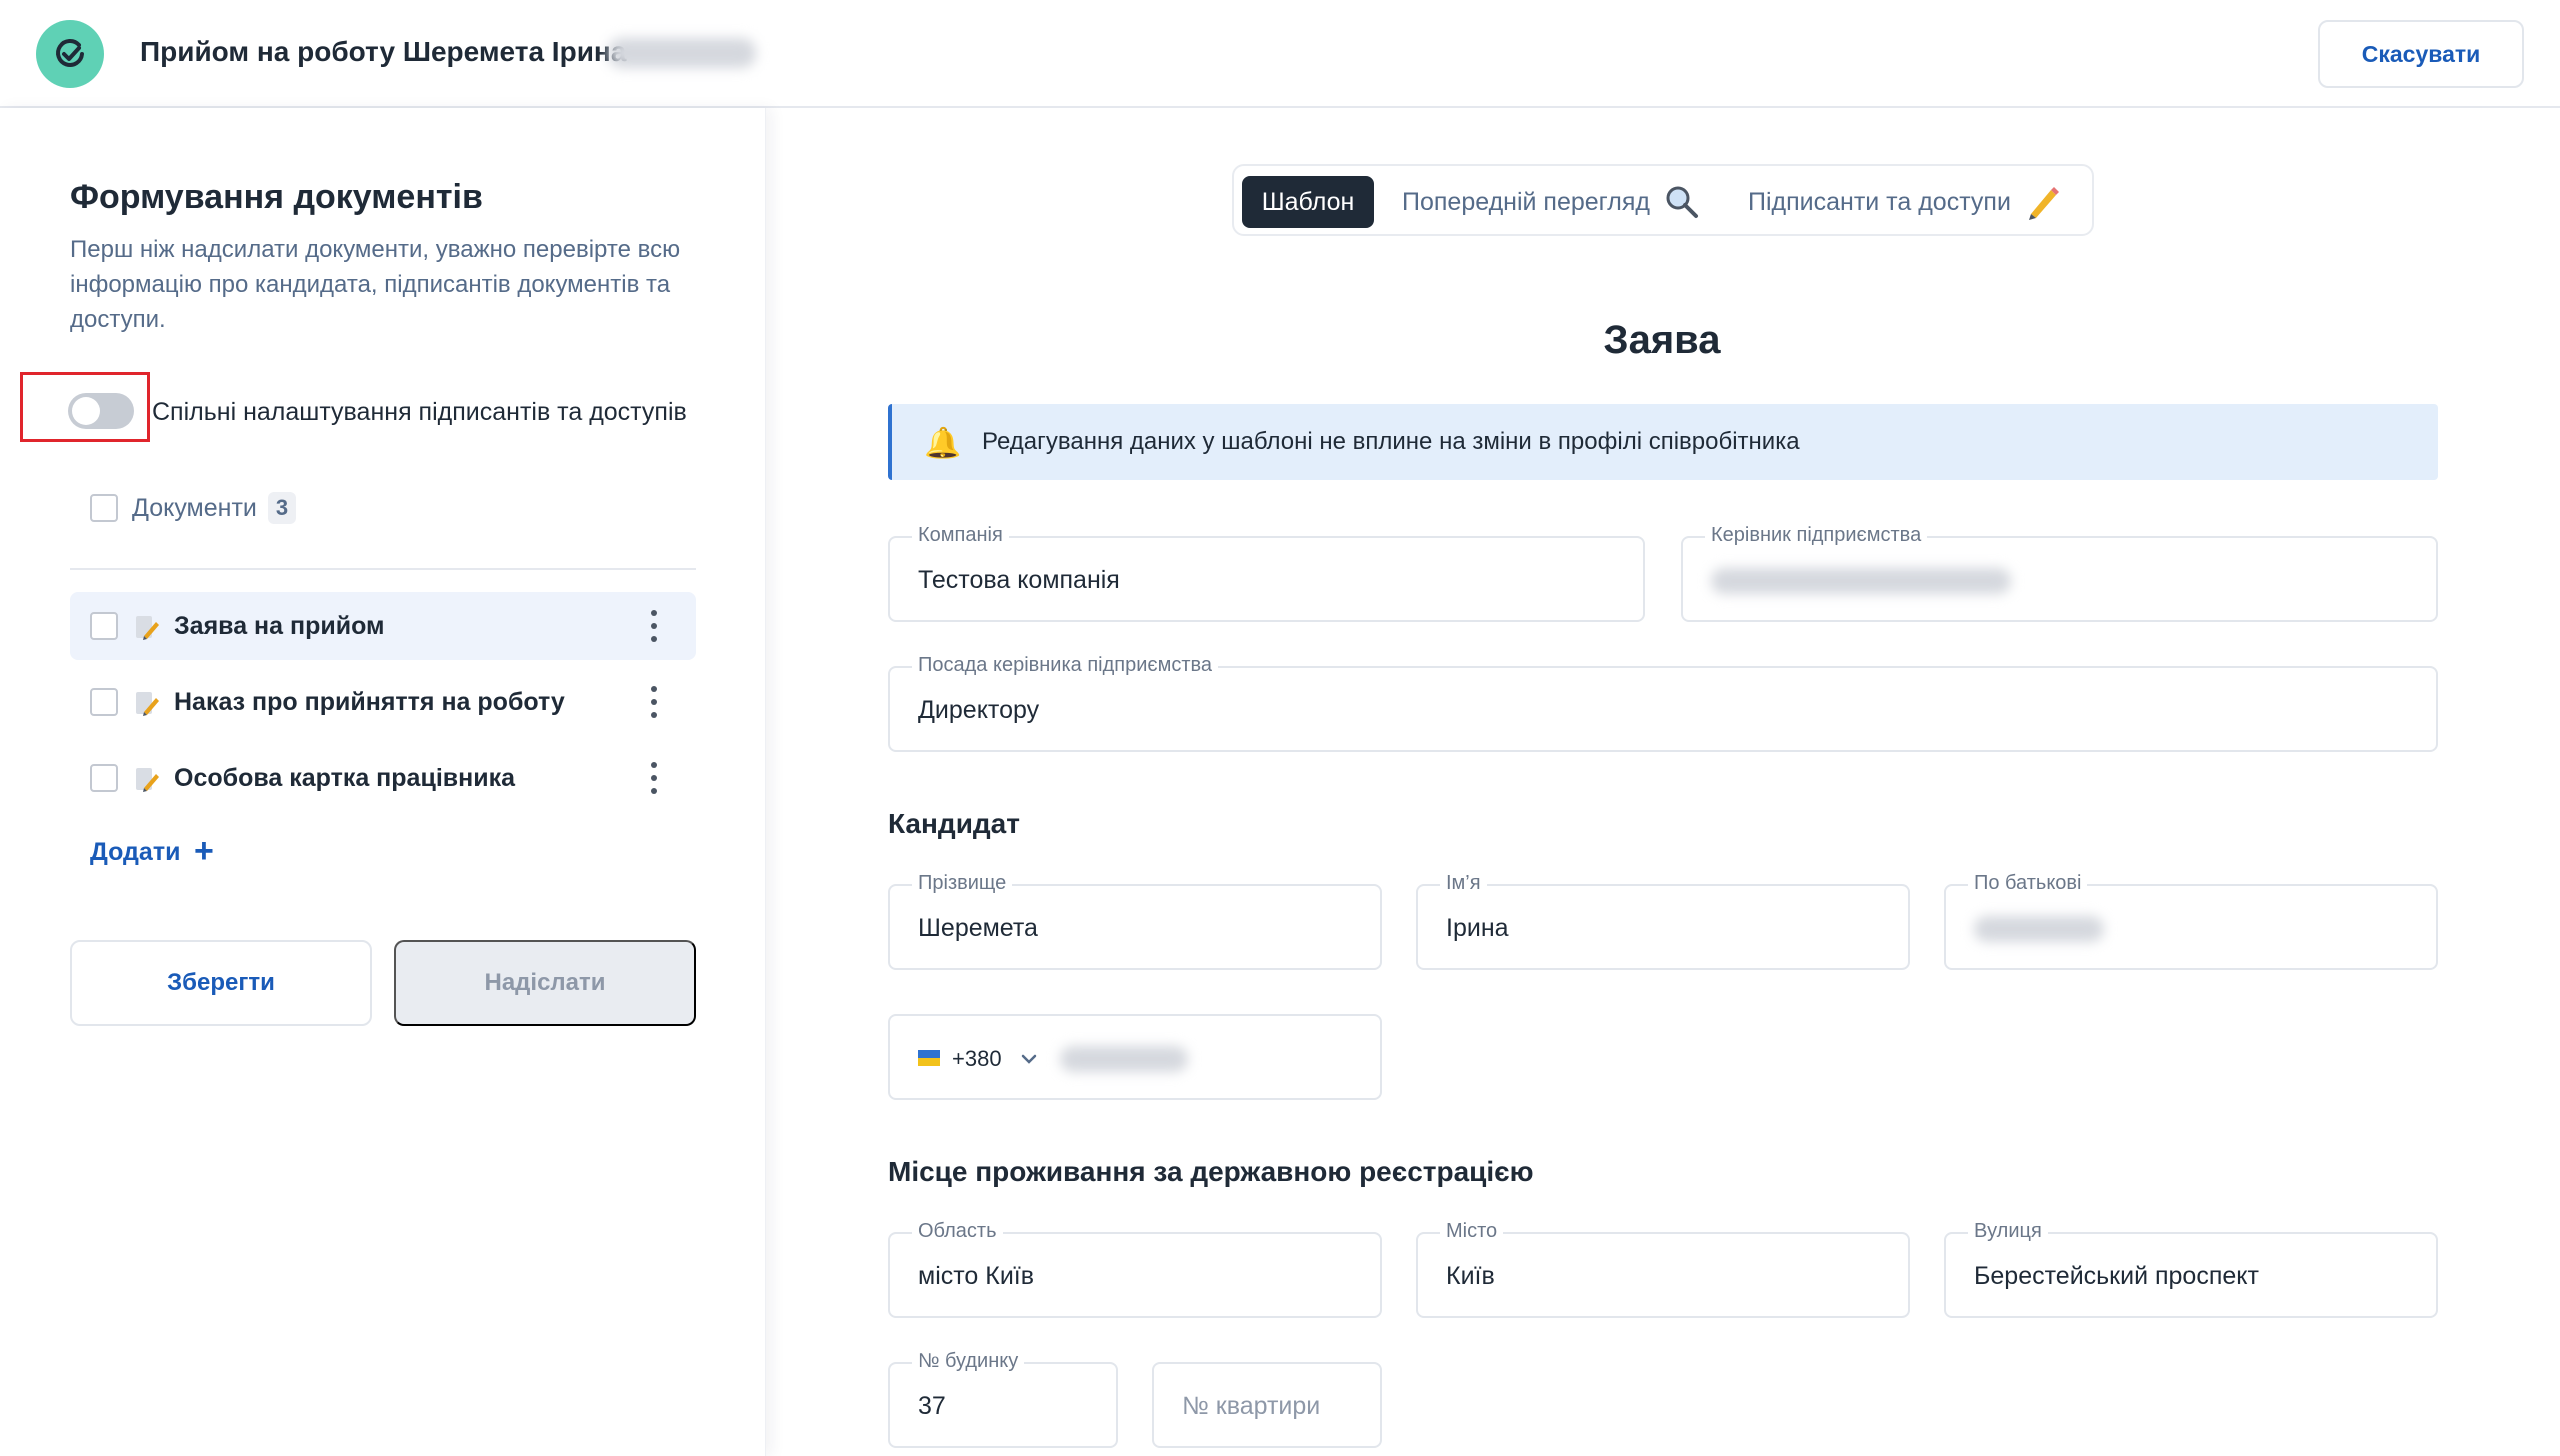 This screenshot has height=1456, width=2560. I want to click on field-label: № будинку, so click(968, 1361).